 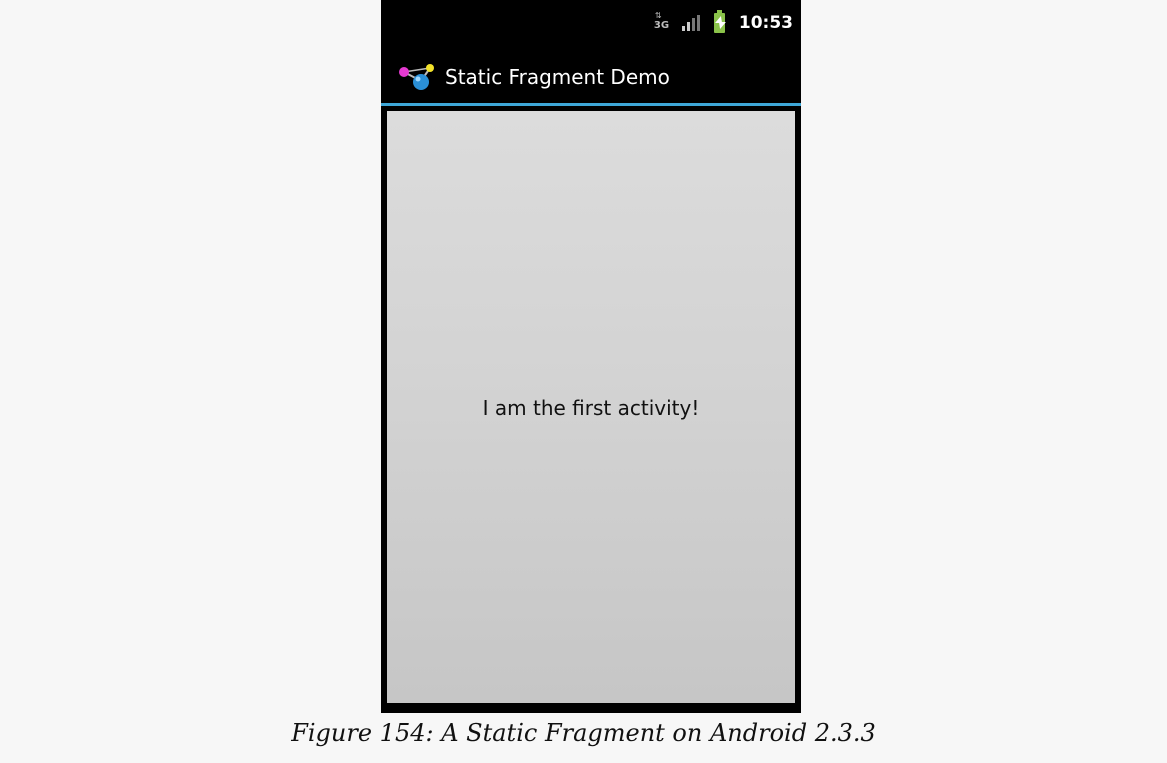 I want to click on network-arrows: ⇅, so click(x=658, y=15).